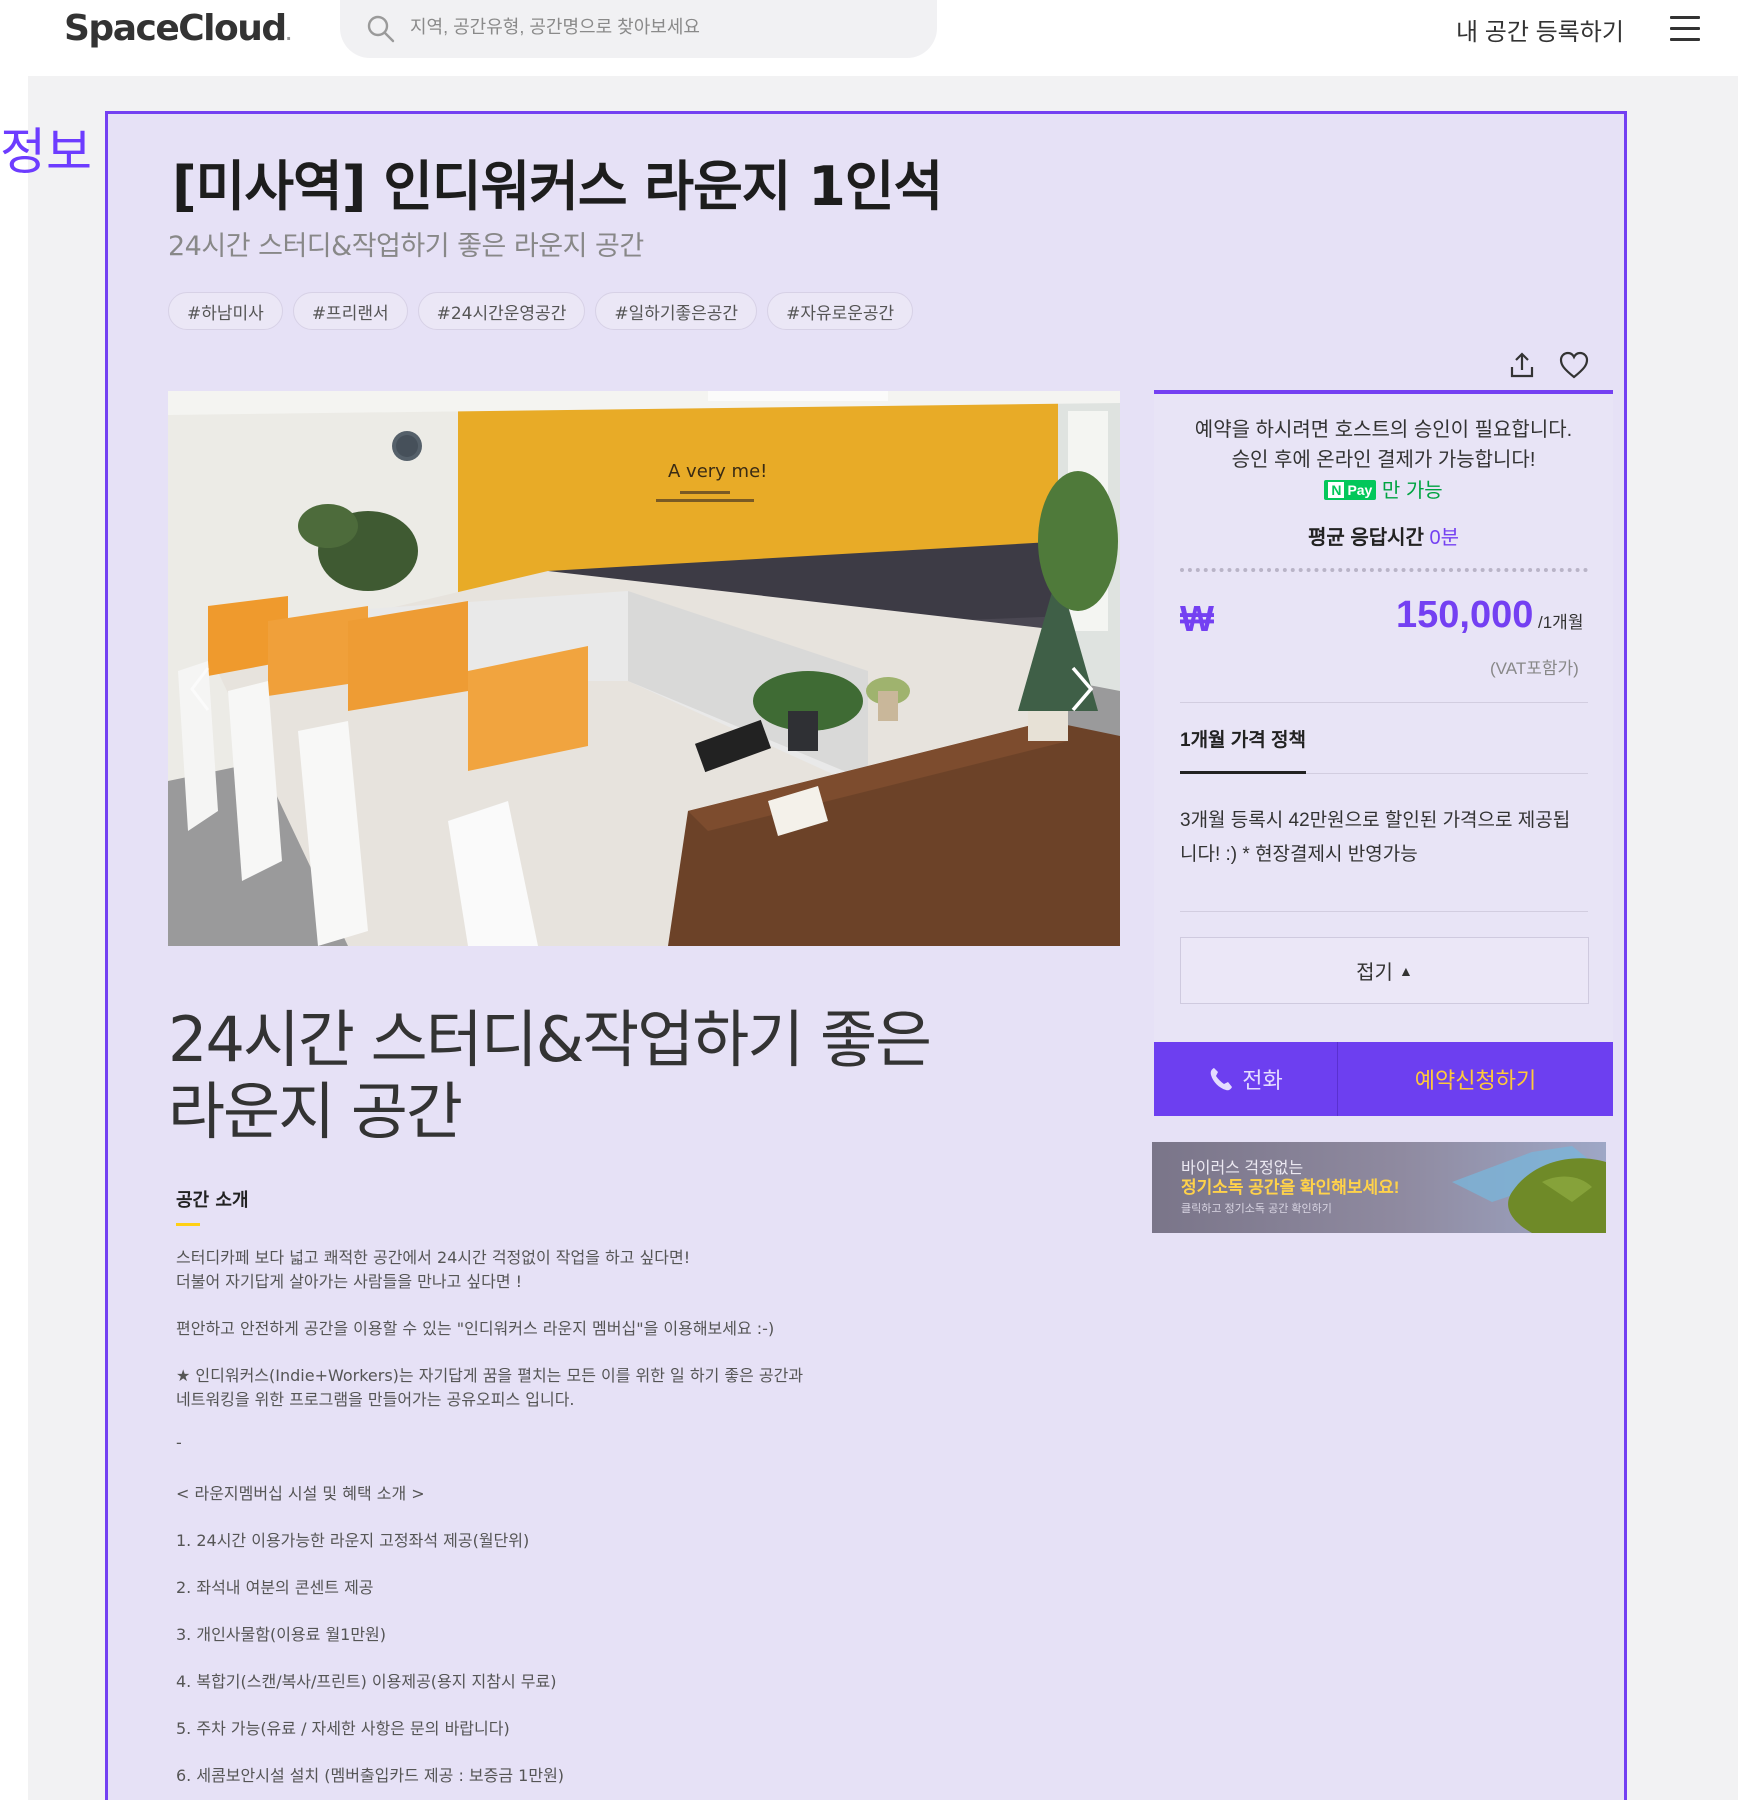 The image size is (1738, 1800). Describe the element at coordinates (1383, 488) in the screenshot. I see `npay-only-notice: N Pay 만 가능` at that location.